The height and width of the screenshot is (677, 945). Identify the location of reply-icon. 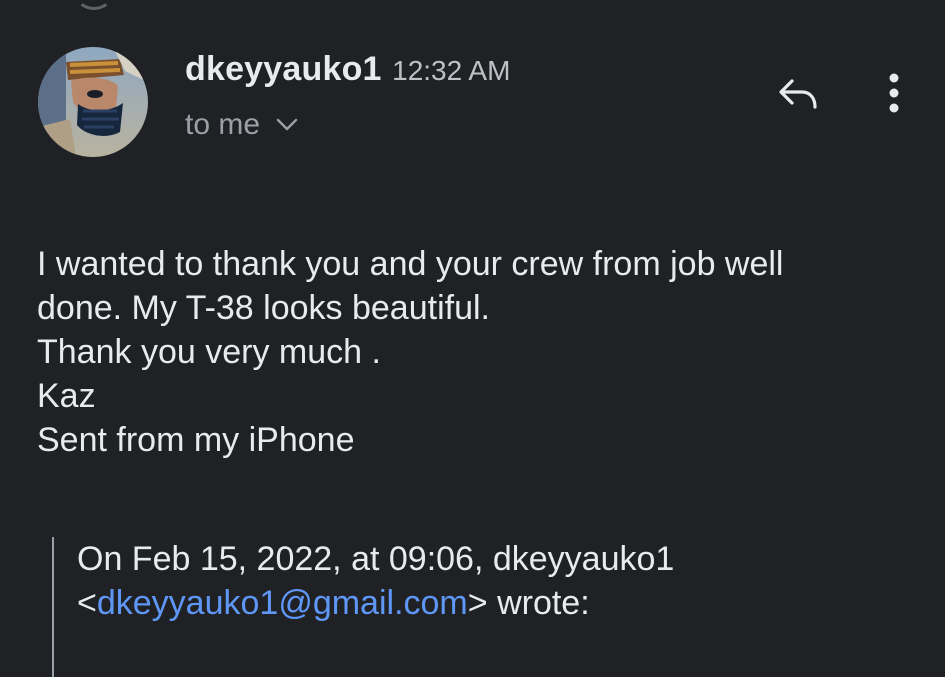
(798, 94).